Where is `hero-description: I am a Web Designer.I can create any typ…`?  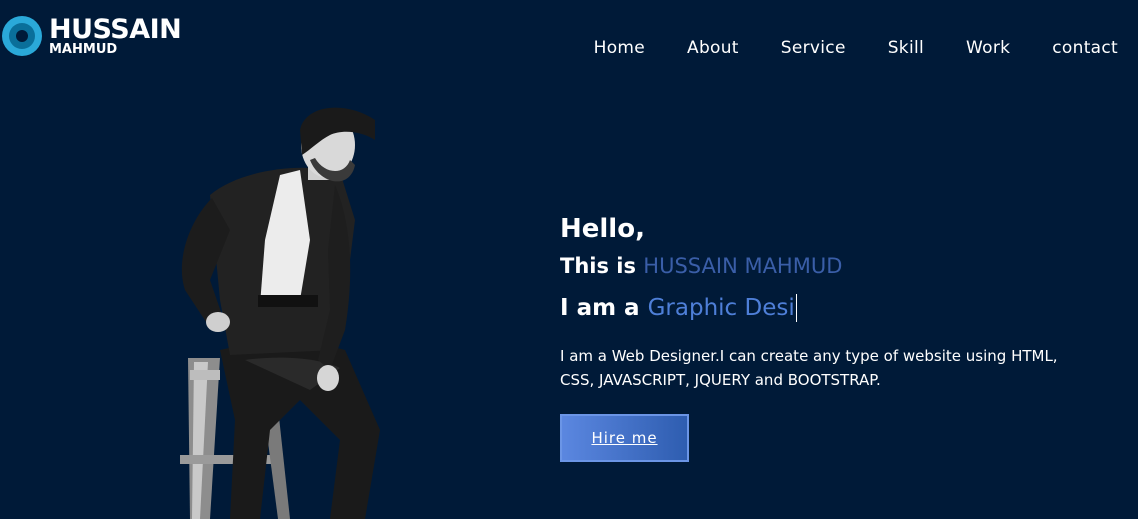 hero-description: I am a Web Designer.I can create any typ… is located at coordinates (809, 368).